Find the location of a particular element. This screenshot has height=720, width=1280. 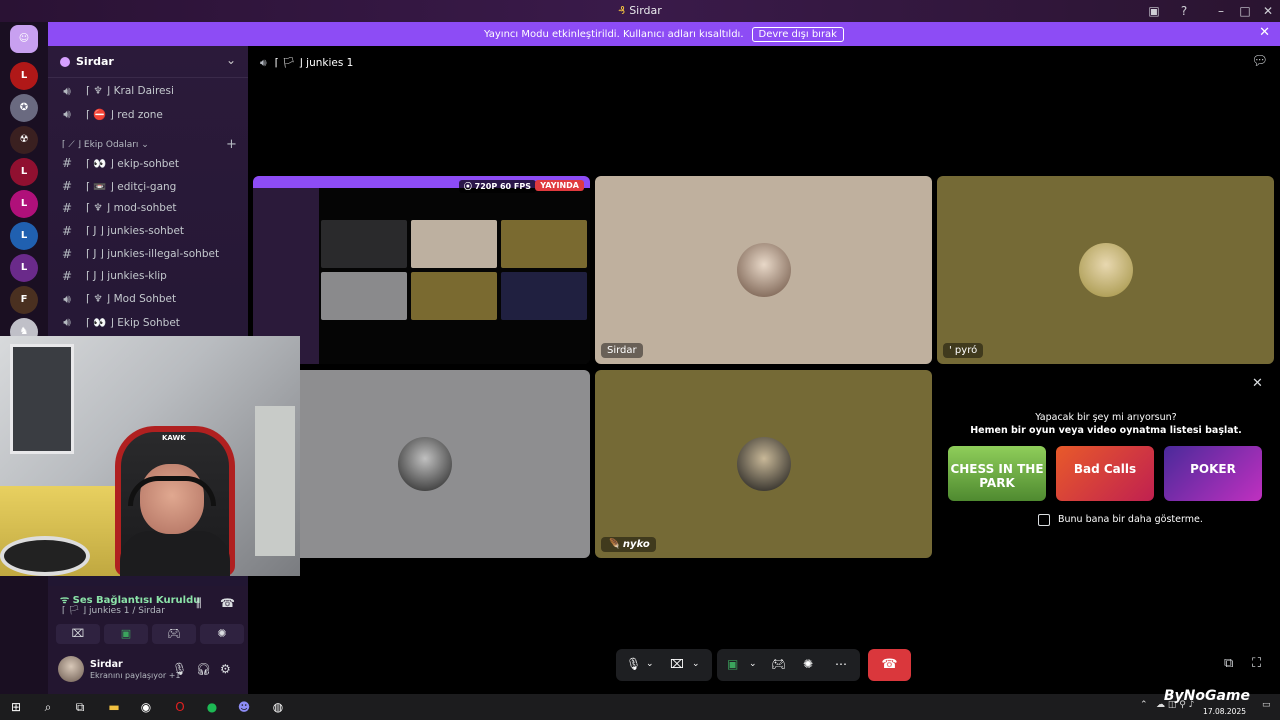

noise-suppression-icon: ⫼ is located at coordinates (199, 603).